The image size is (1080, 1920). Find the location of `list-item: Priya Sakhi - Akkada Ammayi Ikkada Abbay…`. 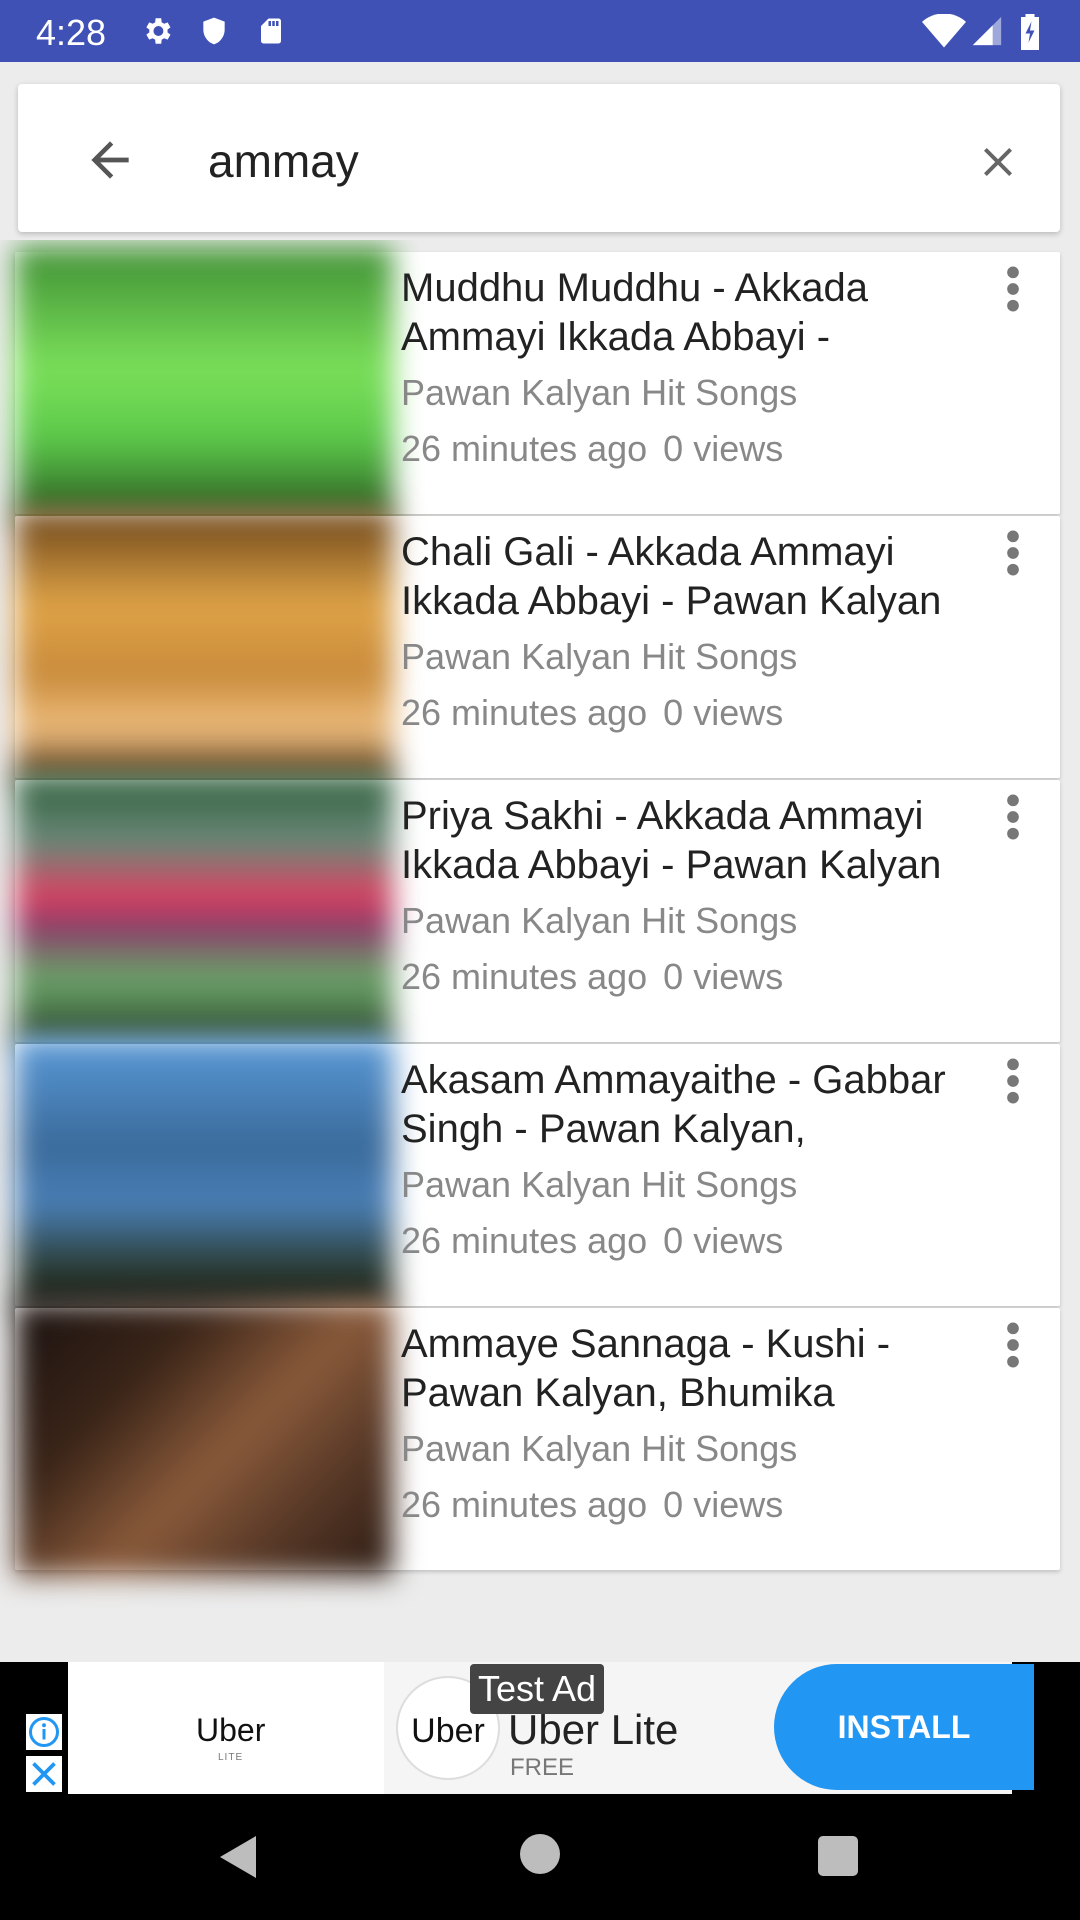

list-item: Priya Sakhi - Akkada Ammayi Ikkada Abbay… is located at coordinates (537, 911).